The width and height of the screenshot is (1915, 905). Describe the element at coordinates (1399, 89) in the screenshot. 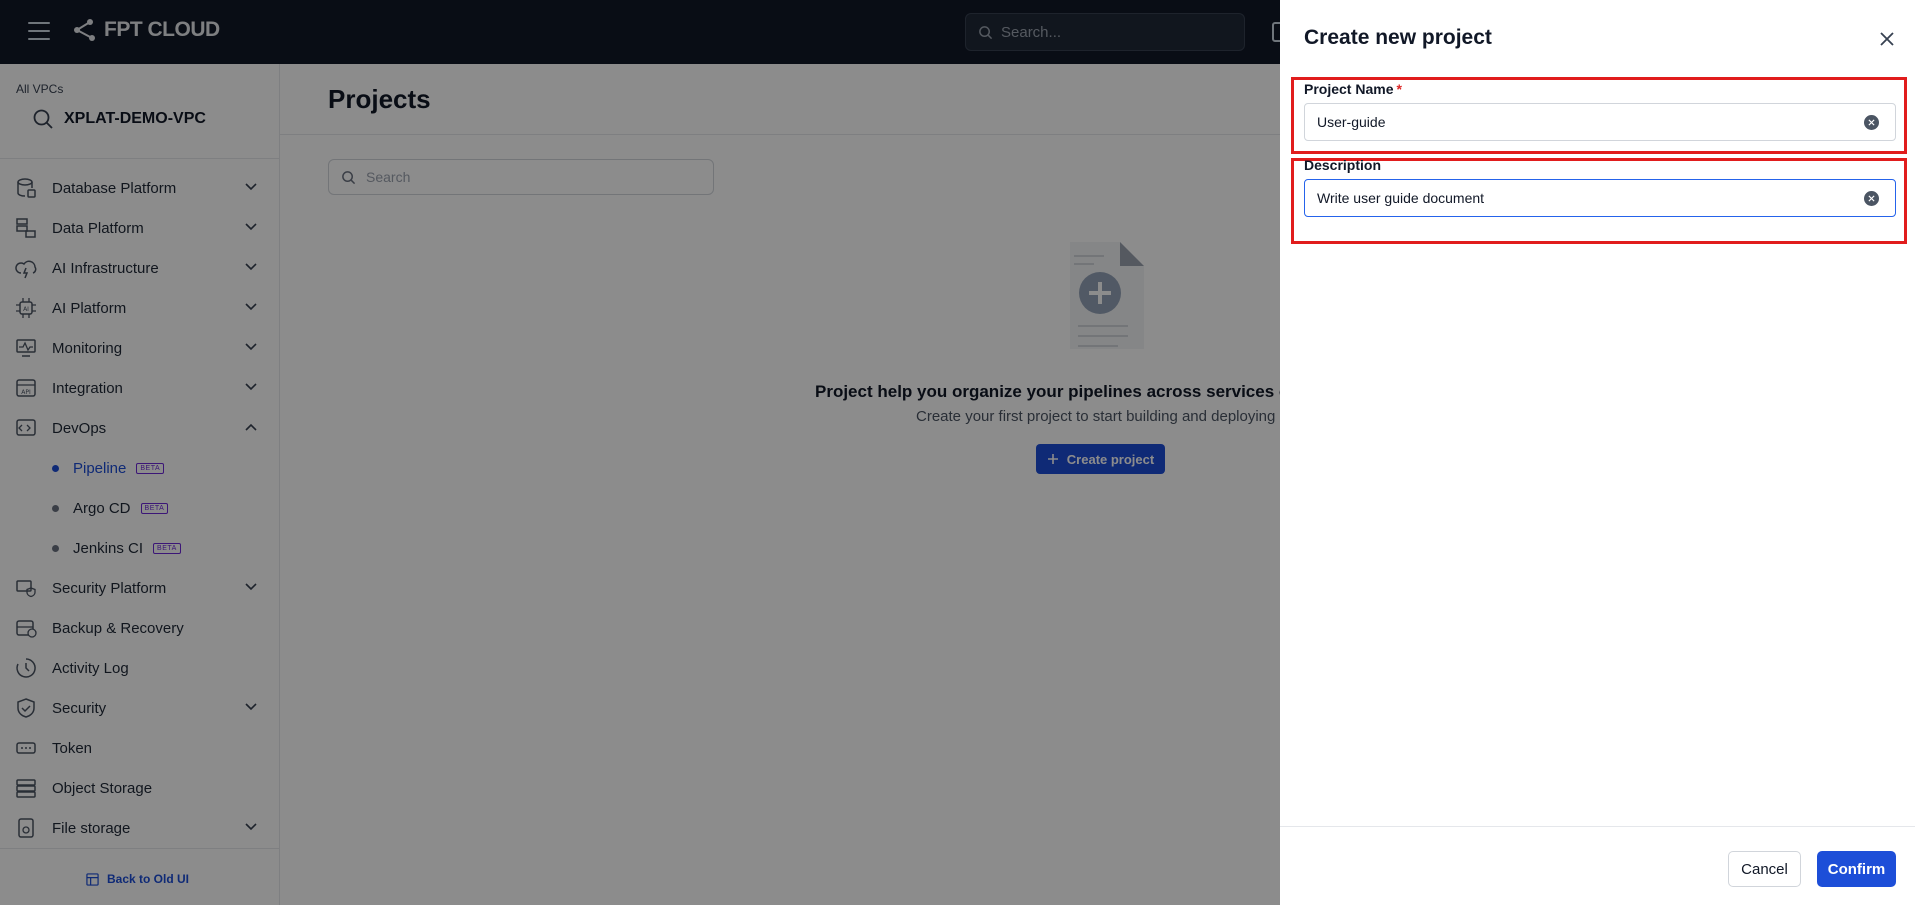

I see `required-marker: *` at that location.